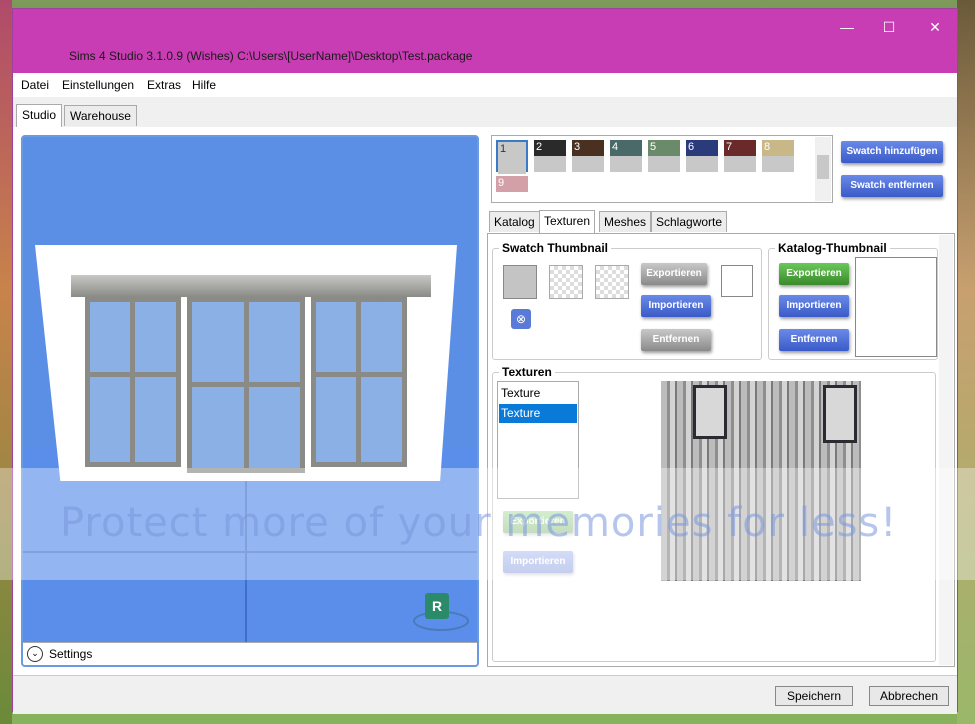 The height and width of the screenshot is (724, 975). Describe the element at coordinates (966, 362) in the screenshot. I see `desktop-background-right` at that location.